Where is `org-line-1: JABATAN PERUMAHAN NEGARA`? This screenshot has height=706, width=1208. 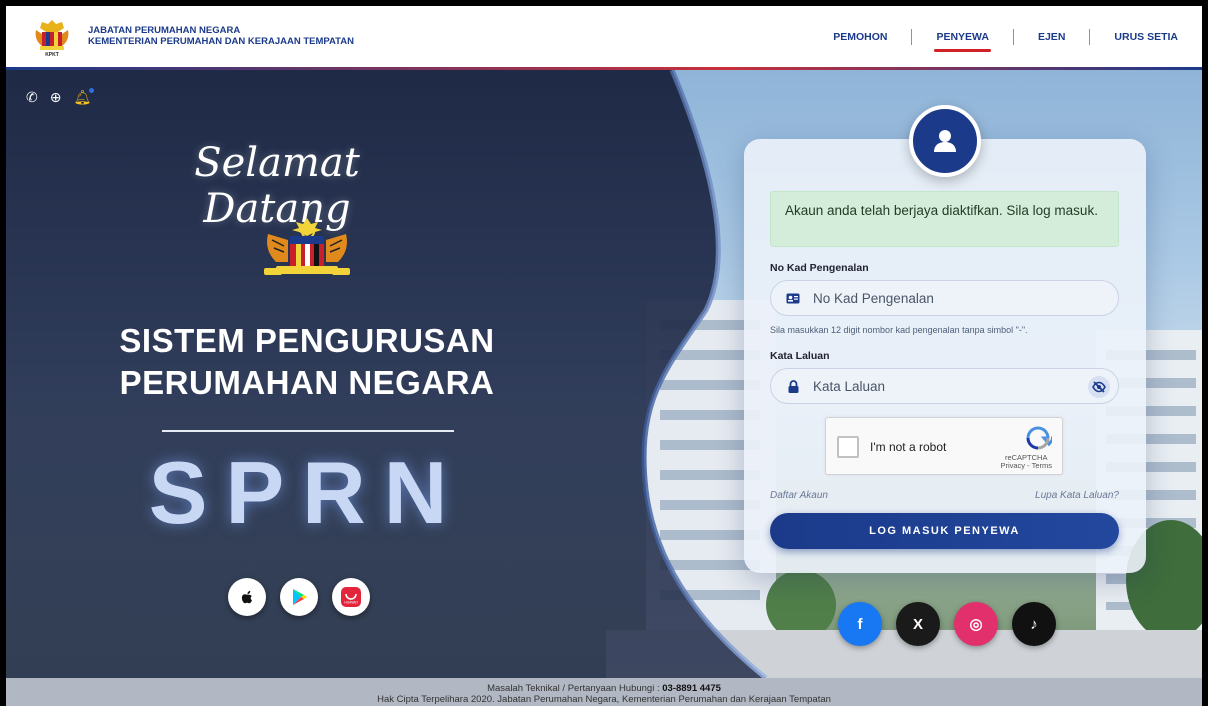 org-line-1: JABATAN PERUMAHAN NEGARA is located at coordinates (164, 30).